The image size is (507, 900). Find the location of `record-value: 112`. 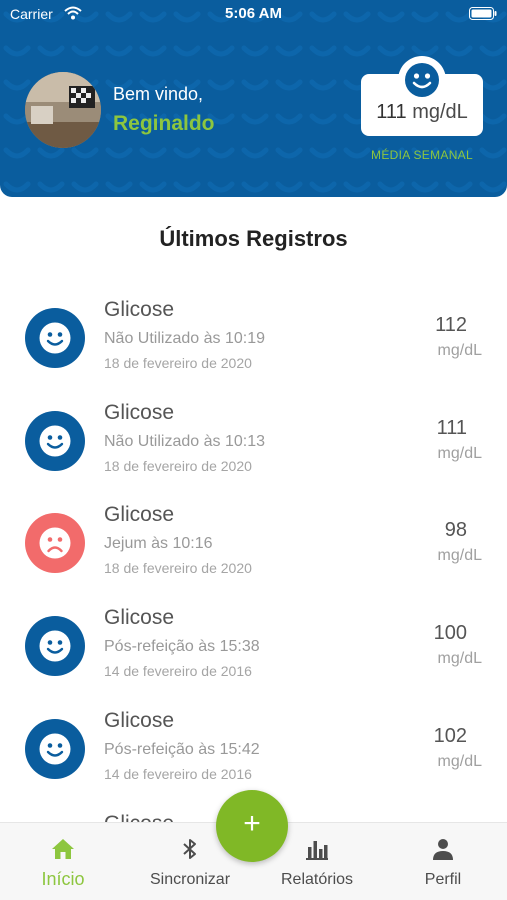

record-value: 112 is located at coordinates (451, 325).